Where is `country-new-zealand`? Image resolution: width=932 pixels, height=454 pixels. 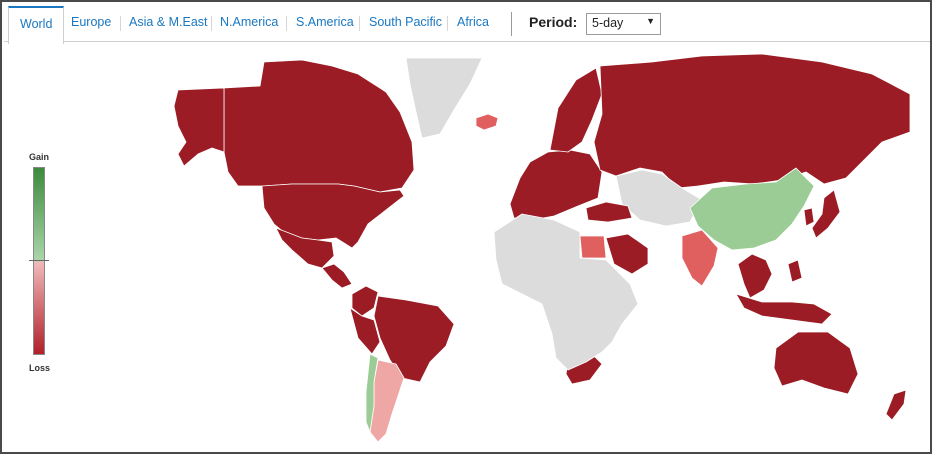 country-new-zealand is located at coordinates (896, 405).